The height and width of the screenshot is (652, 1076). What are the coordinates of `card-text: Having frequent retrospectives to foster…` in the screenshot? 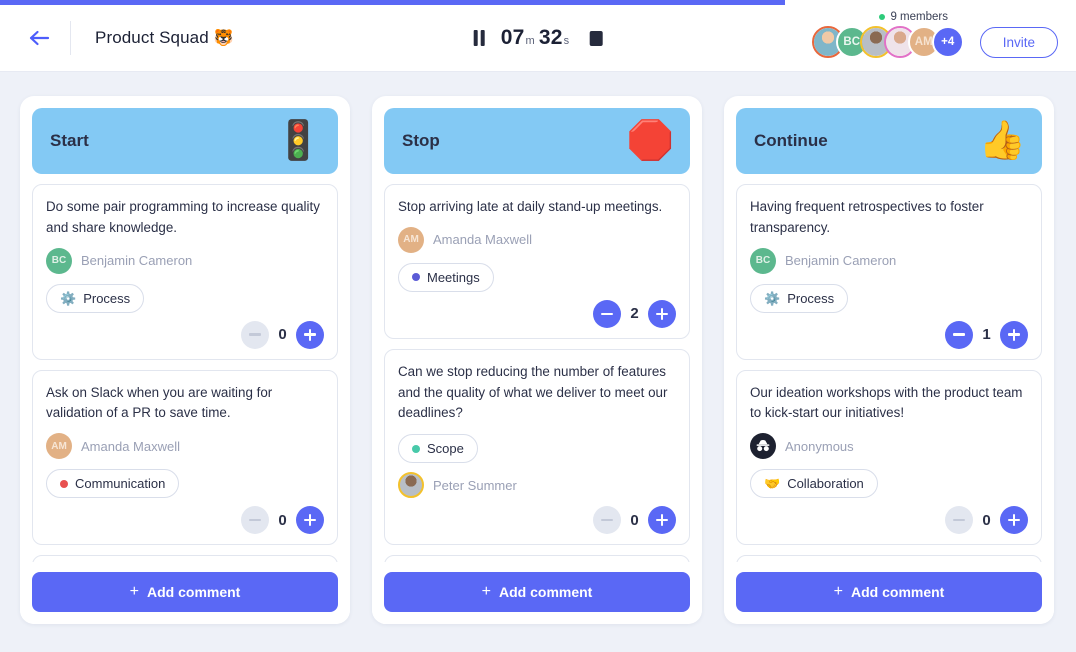 It's located at (867, 217).